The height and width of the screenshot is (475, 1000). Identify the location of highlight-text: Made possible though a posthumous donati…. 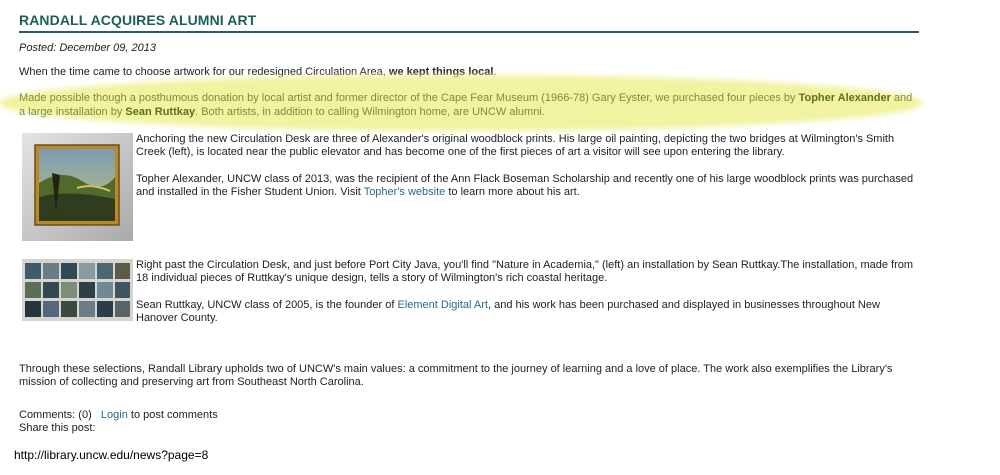
(469, 105).